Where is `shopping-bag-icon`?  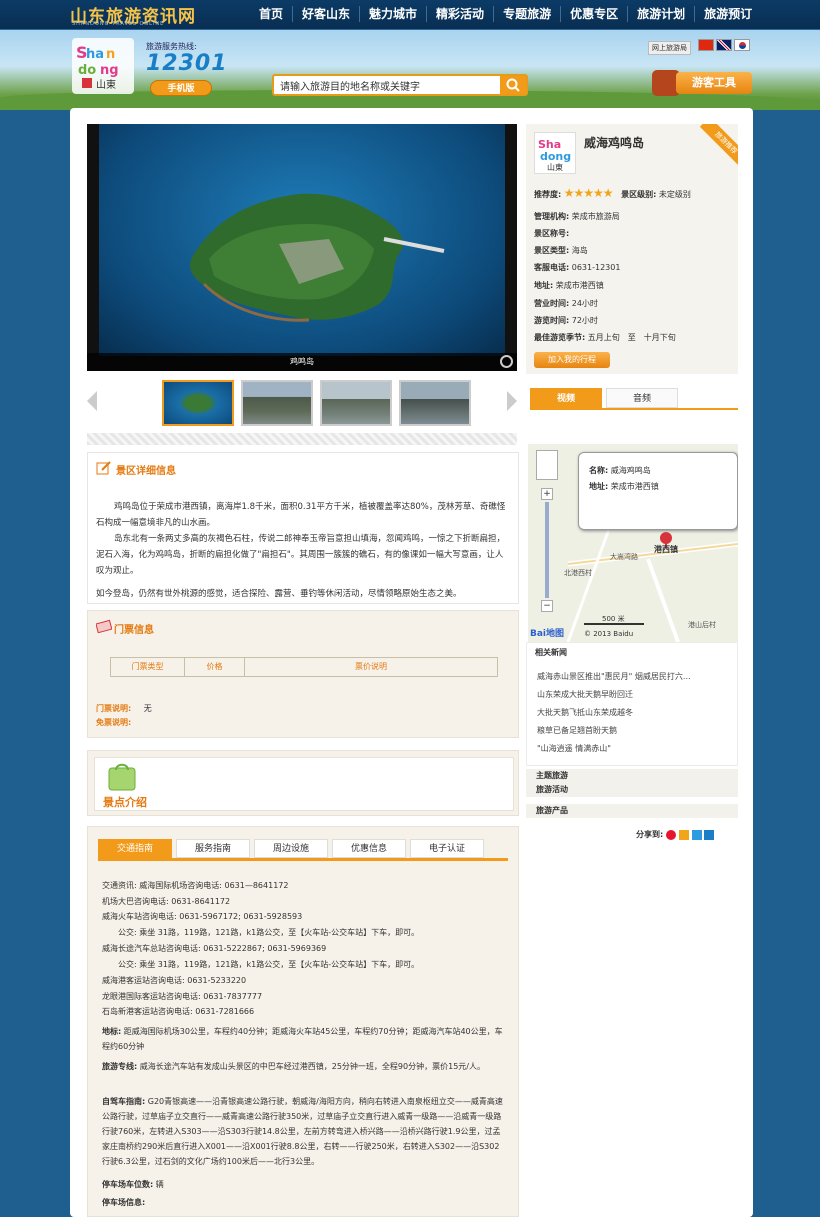
shopping-bag-icon is located at coordinates (122, 777).